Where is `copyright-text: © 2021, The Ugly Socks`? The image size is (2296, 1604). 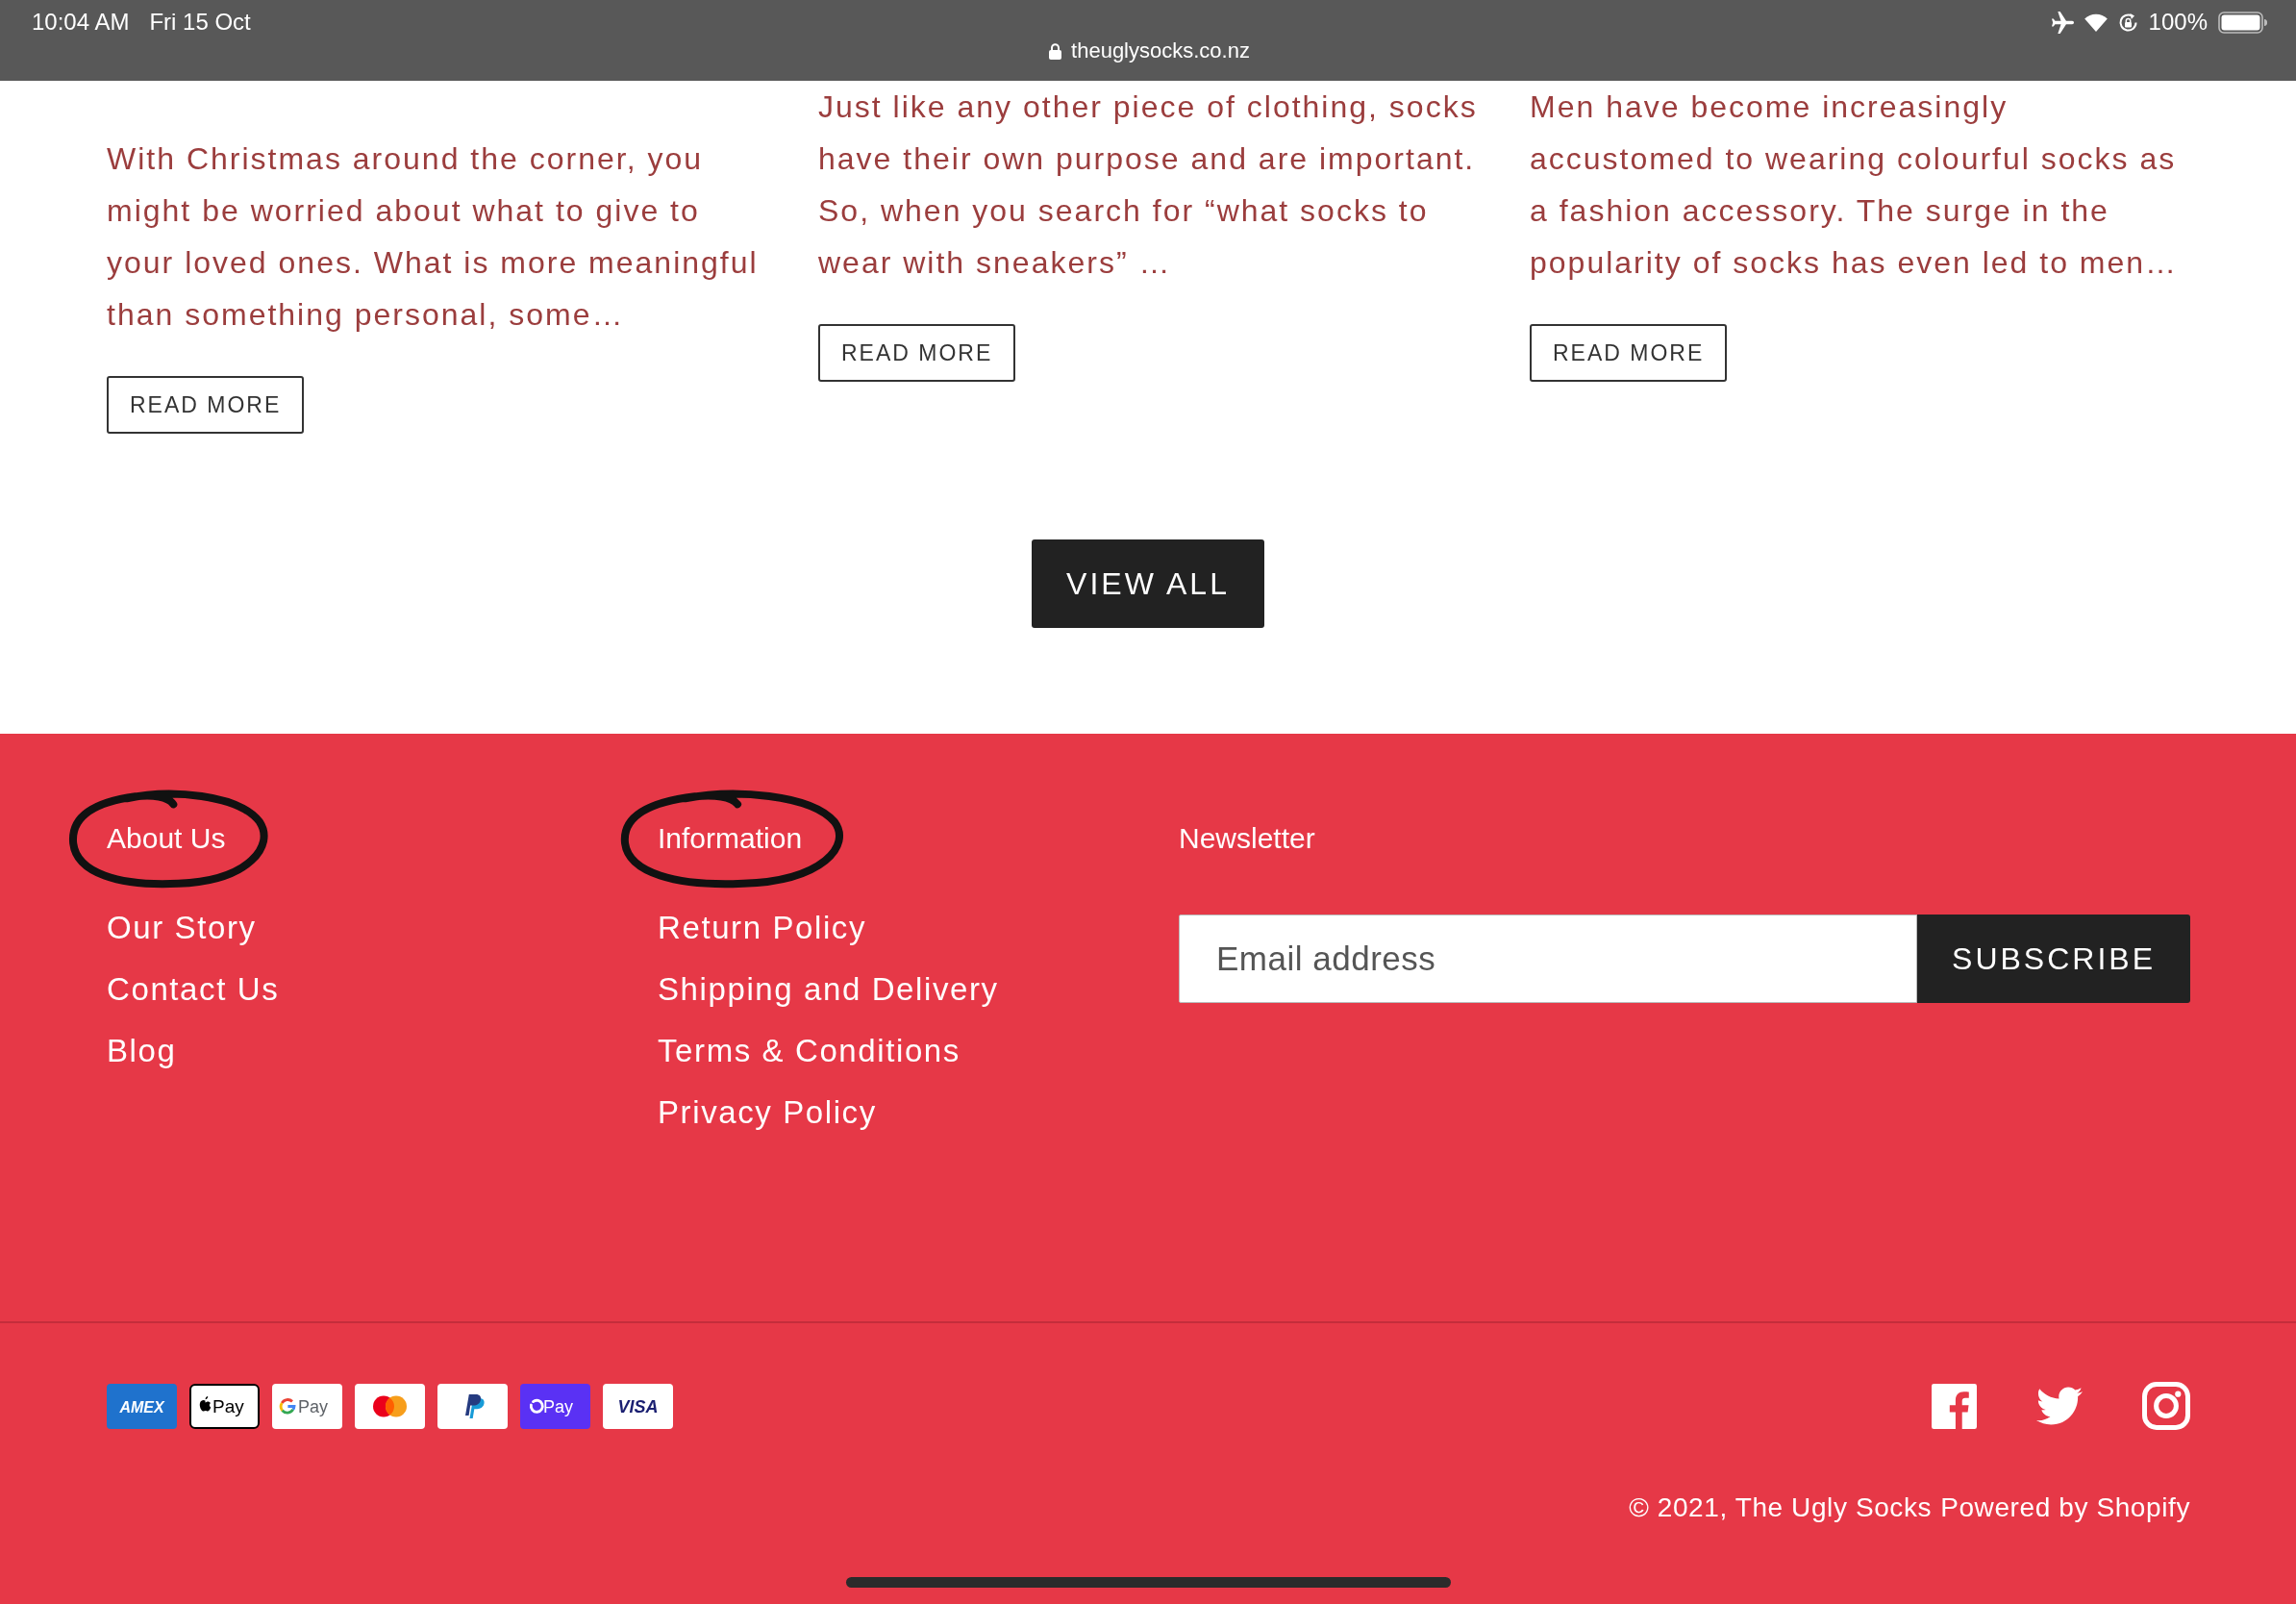 copyright-text: © 2021, The Ugly Socks is located at coordinates (1781, 1507).